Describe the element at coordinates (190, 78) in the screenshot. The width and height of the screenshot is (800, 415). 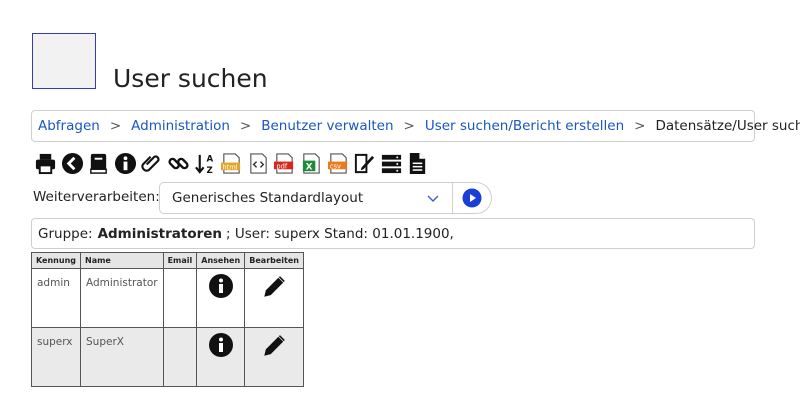
I see `page-title: User suchen` at that location.